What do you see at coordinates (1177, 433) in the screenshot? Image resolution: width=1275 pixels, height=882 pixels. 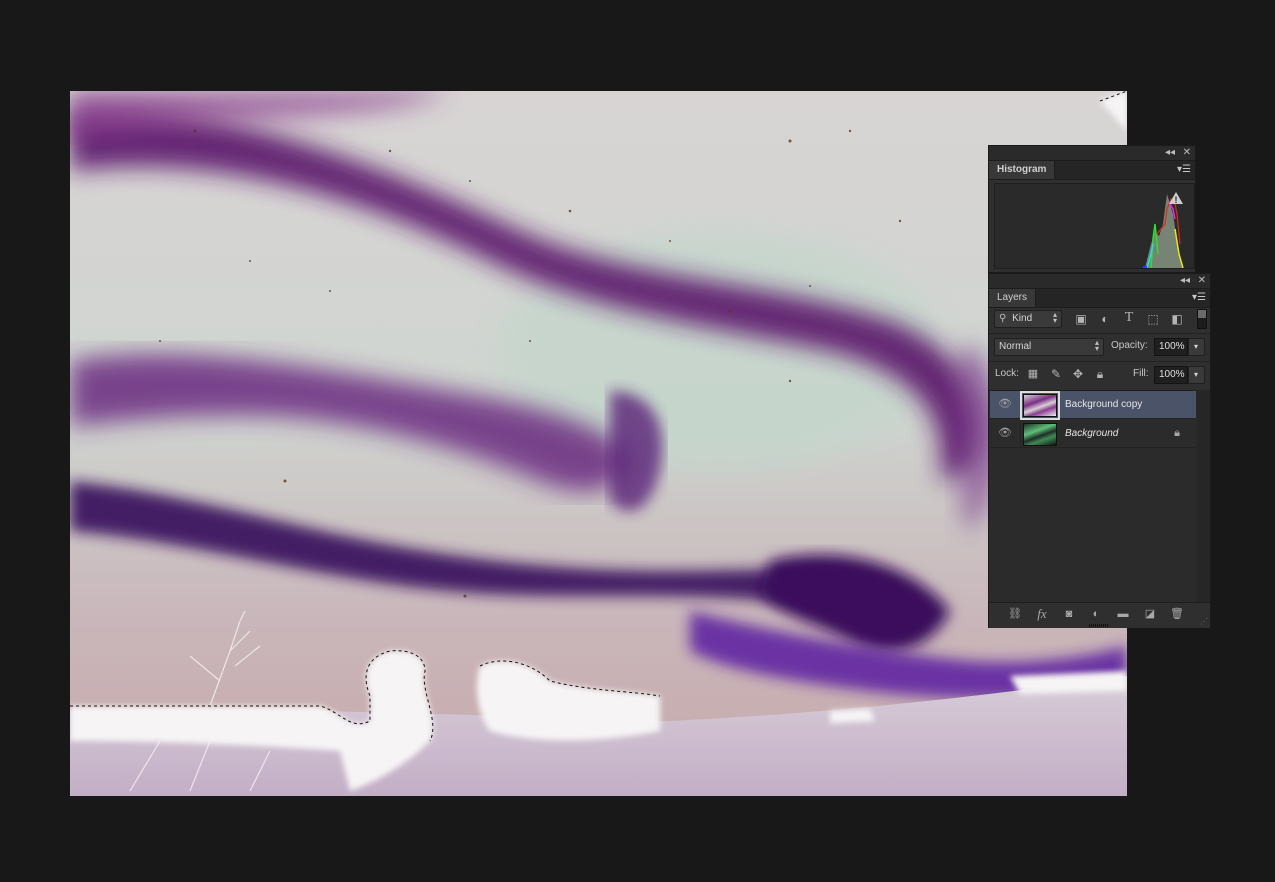 I see `layer-locked-icon: 🔒︎` at bounding box center [1177, 433].